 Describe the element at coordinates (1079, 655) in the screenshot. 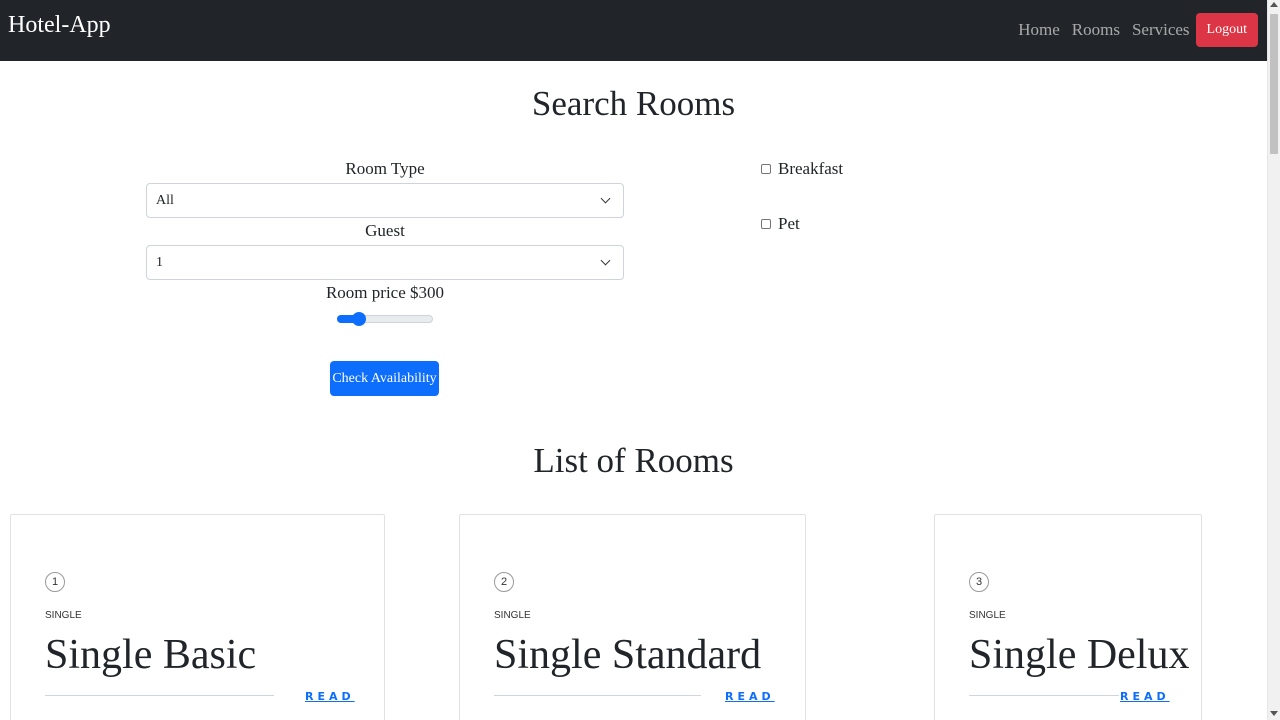

I see `room-name: Single Delux` at that location.